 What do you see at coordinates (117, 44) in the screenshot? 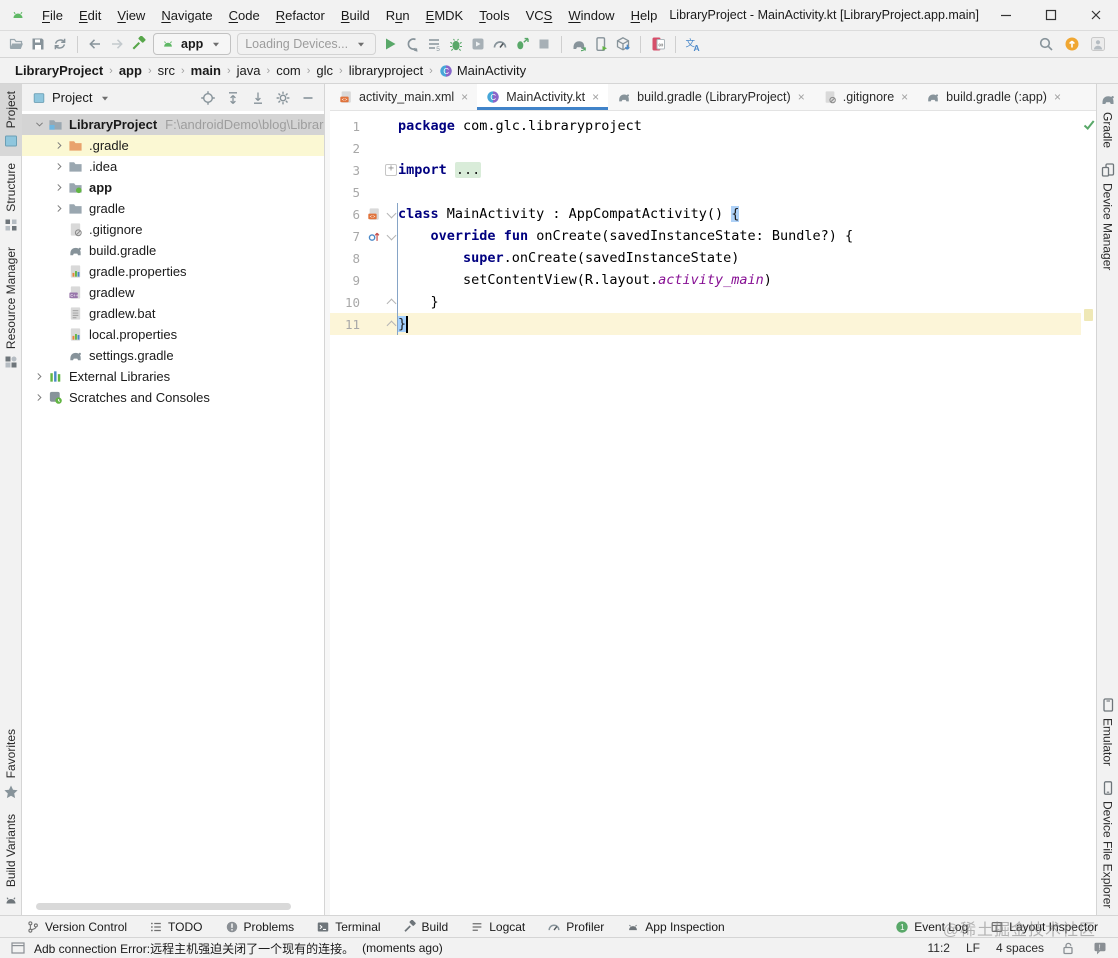
I see `forward-icon` at bounding box center [117, 44].